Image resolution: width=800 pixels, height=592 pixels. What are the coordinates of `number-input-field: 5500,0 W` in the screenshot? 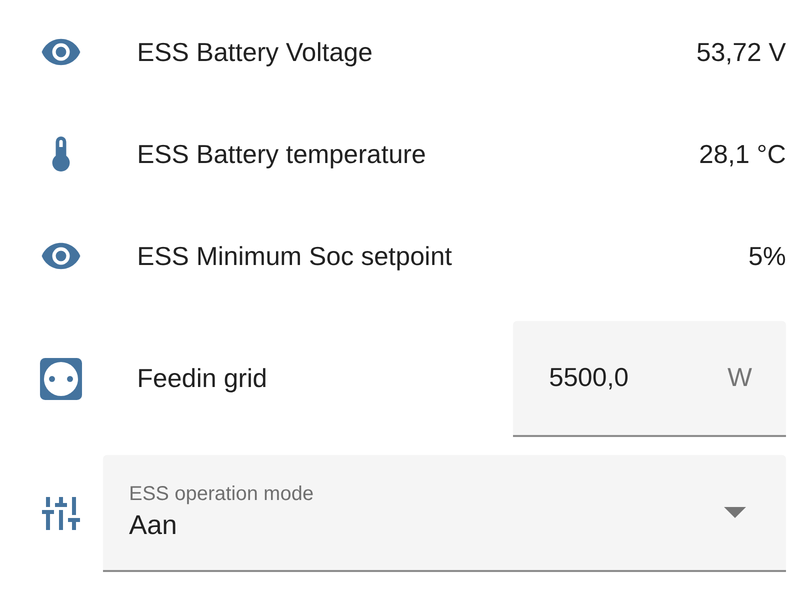 It's located at (649, 378).